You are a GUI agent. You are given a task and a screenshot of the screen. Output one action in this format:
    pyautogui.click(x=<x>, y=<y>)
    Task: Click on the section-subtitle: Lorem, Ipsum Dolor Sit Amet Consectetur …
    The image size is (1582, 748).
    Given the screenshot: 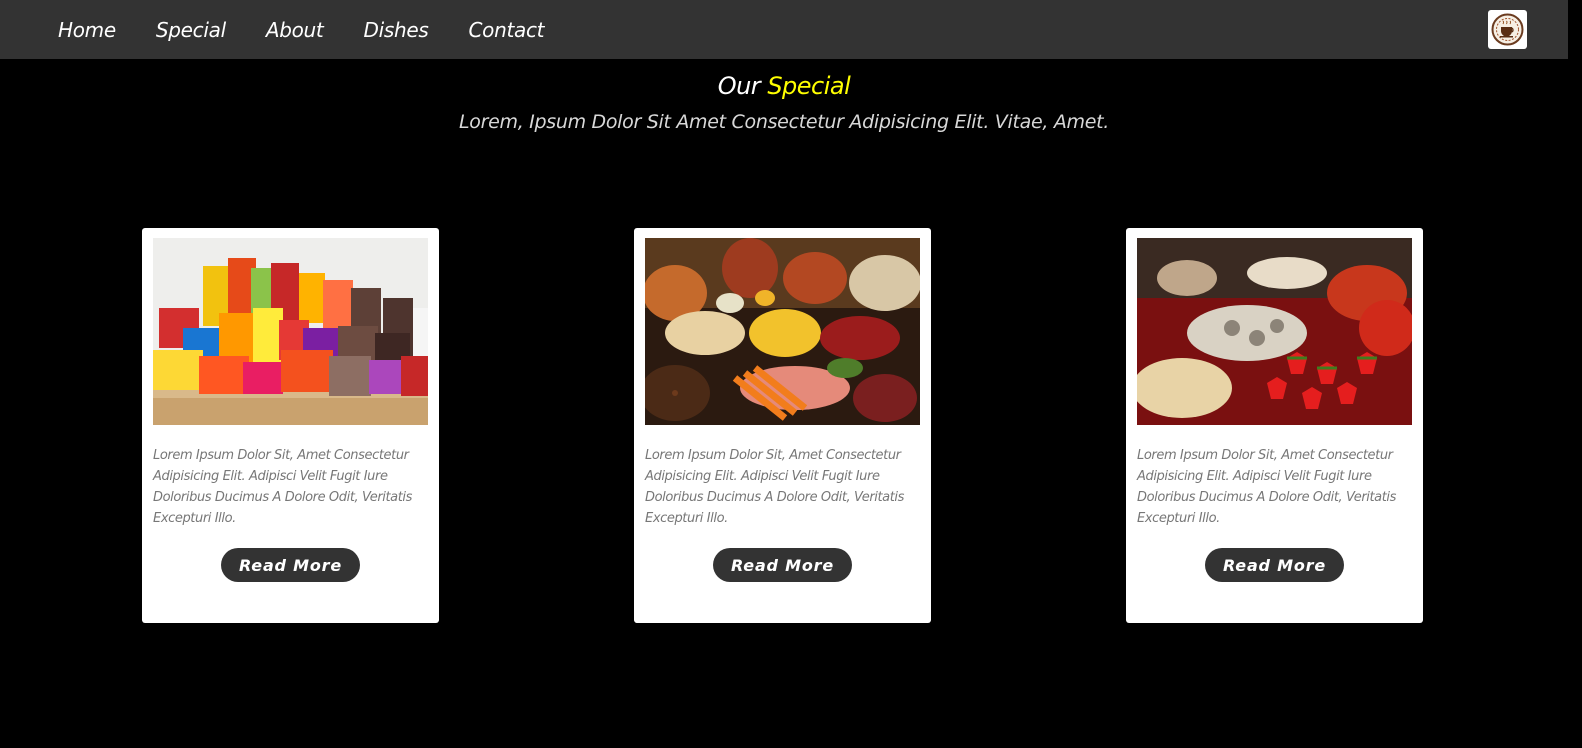 What is the action you would take?
    pyautogui.click(x=784, y=122)
    